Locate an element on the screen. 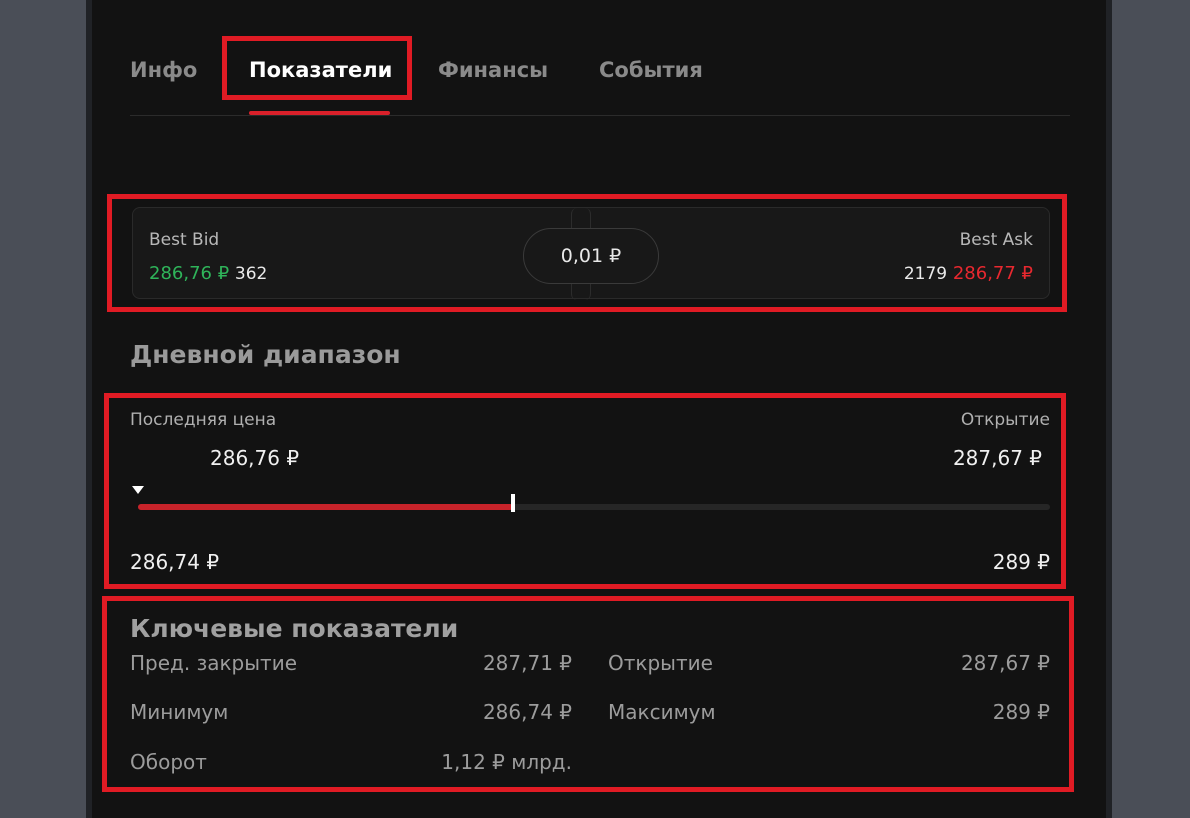  metric-label-prev-close: Пред. закрытие is located at coordinates (213, 663).